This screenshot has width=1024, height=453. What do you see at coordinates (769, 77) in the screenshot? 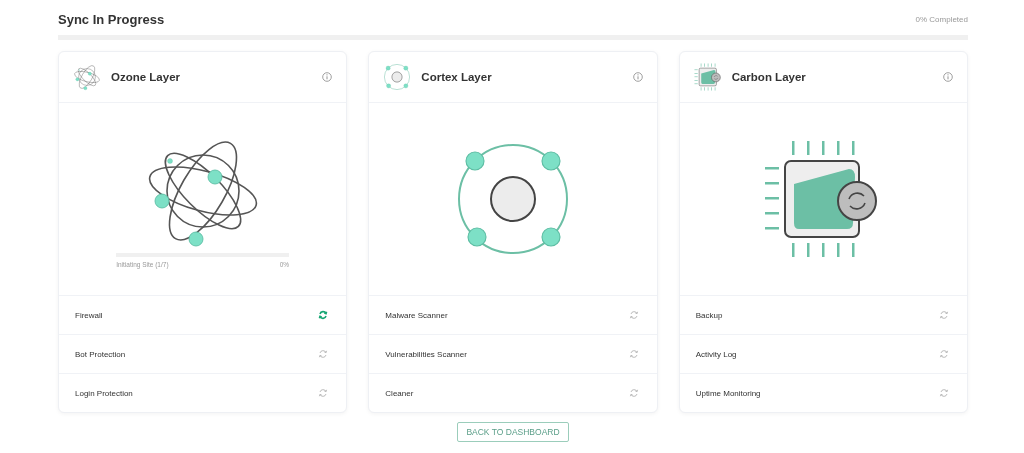
I see `card-title: Carbon Layer` at bounding box center [769, 77].